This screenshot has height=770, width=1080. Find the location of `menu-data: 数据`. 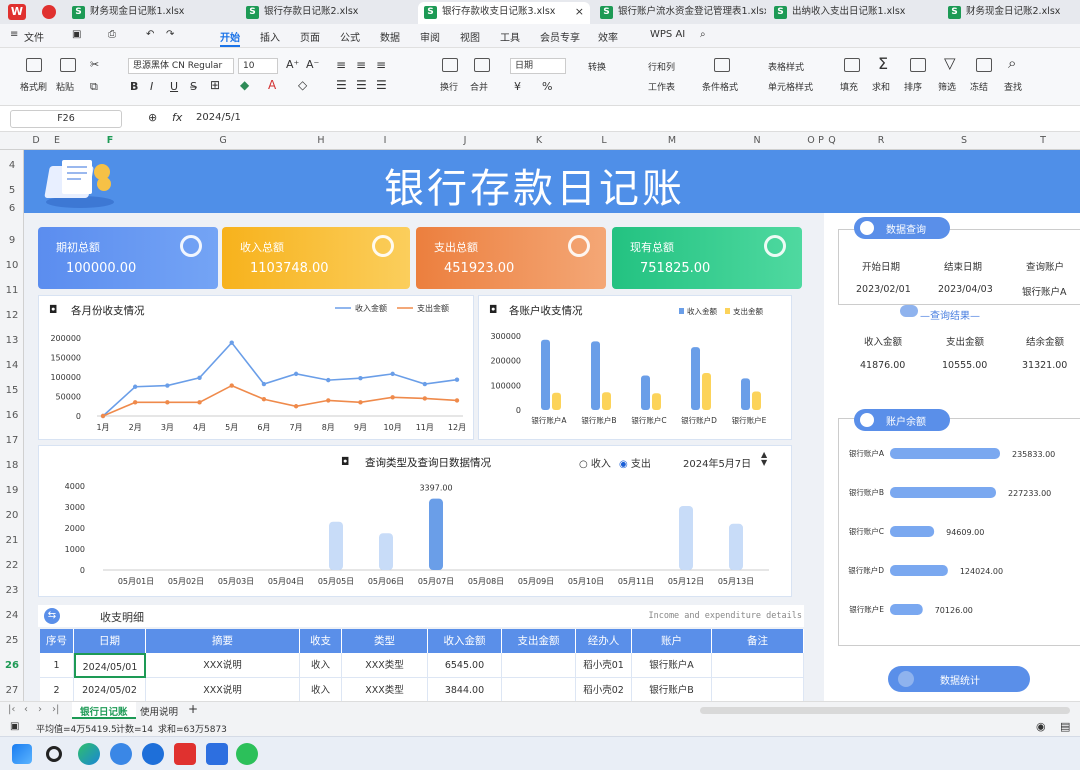

menu-data: 数据 is located at coordinates (390, 36).